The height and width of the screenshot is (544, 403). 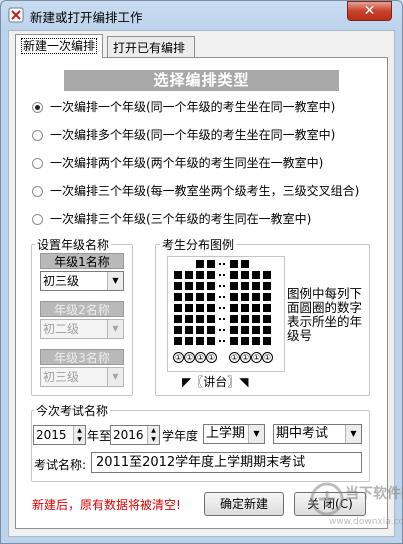 What do you see at coordinates (61, 329) in the screenshot?
I see `grade2-value: 初二级` at bounding box center [61, 329].